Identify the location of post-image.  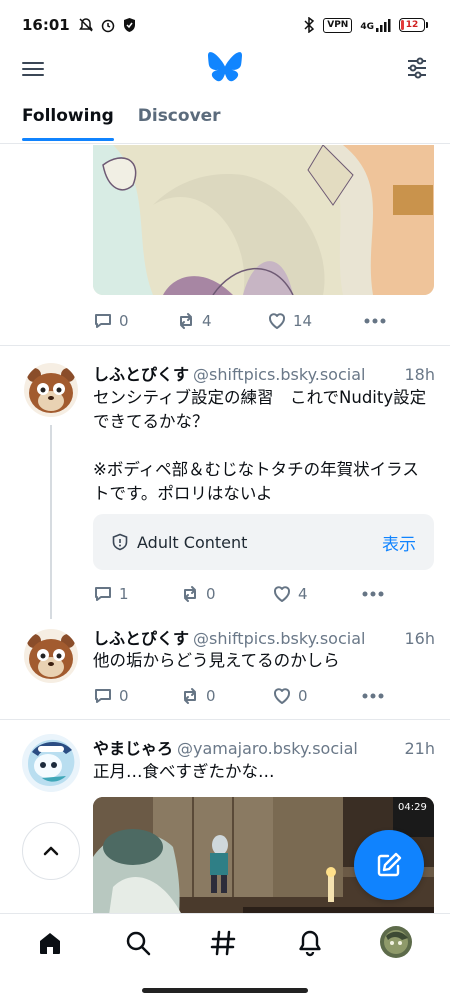
(263, 220).